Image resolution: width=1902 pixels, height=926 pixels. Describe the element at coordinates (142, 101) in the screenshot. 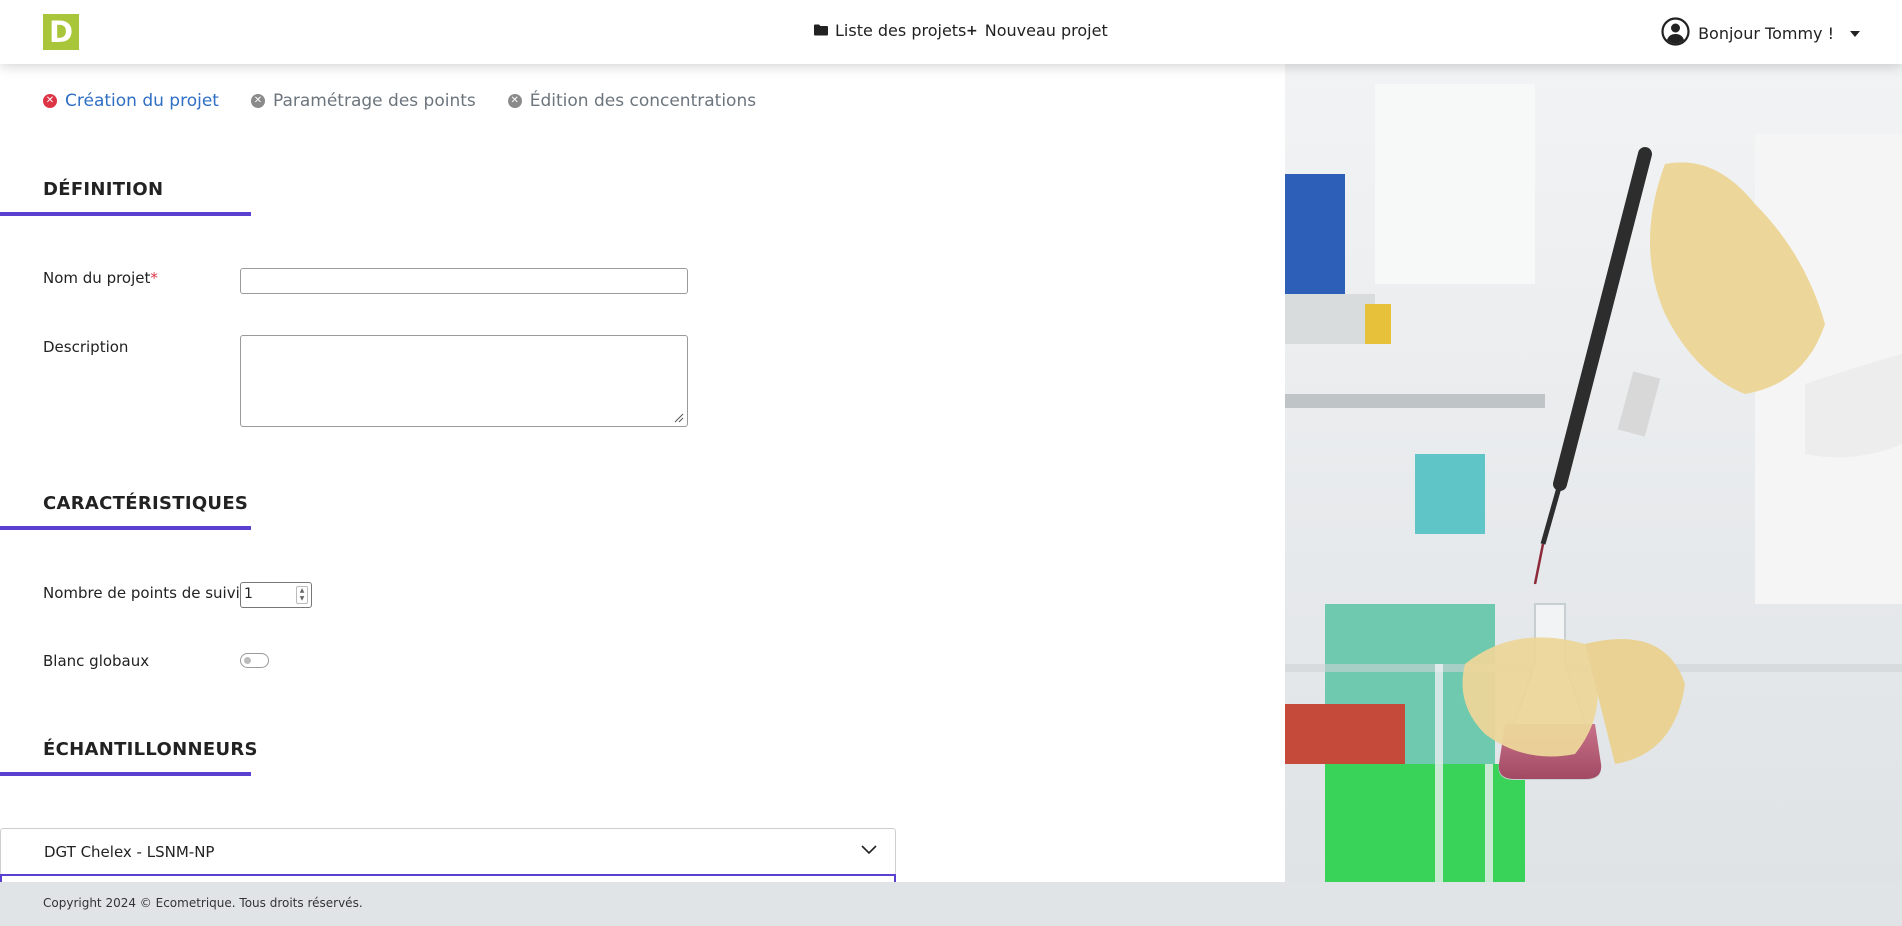

I see `step-label: Création du projet` at that location.